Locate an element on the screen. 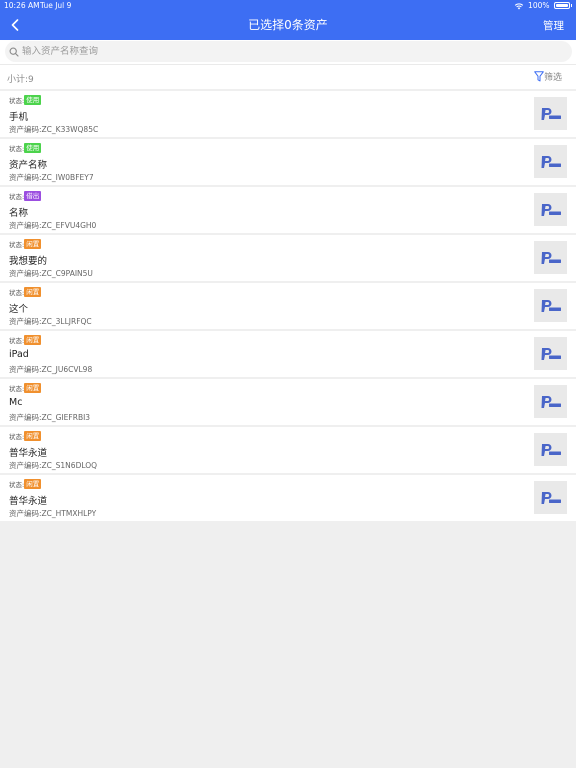  asset-code: 资产编码:ZC_HTMXHLPY is located at coordinates (53, 513).